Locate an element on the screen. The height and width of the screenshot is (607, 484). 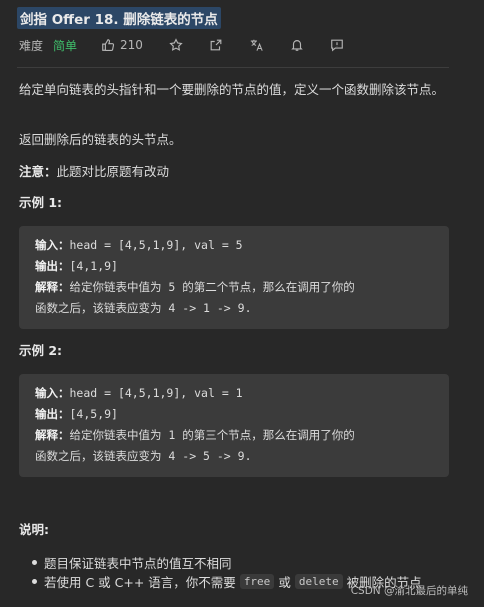
feedback-button is located at coordinates (337, 45).